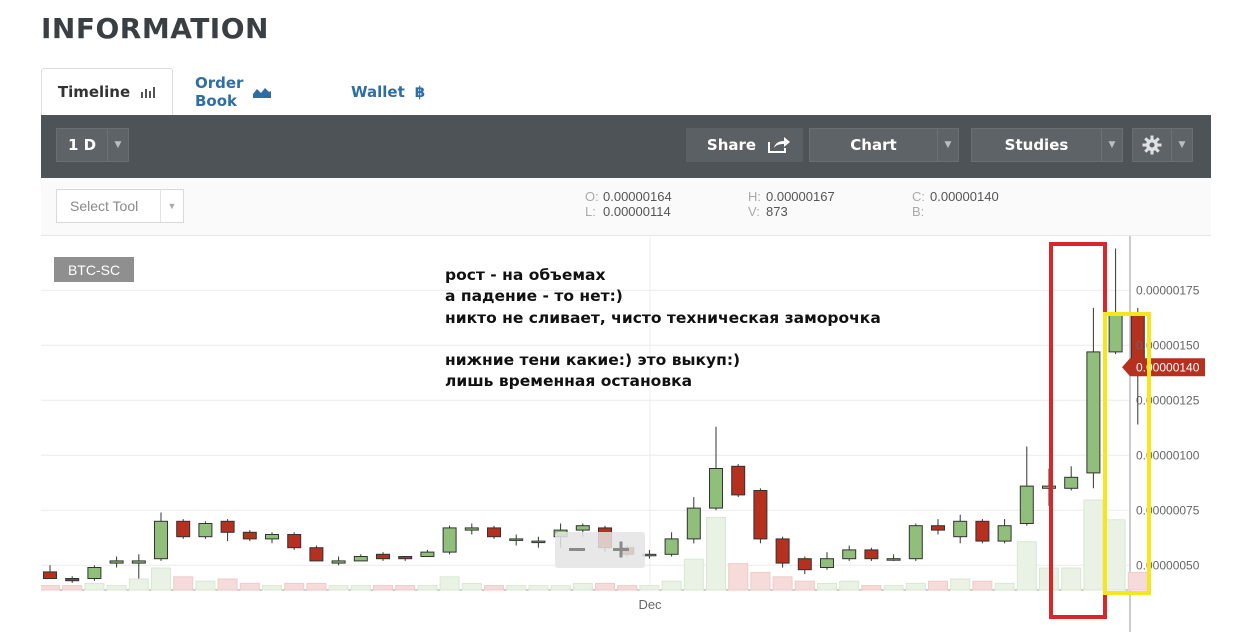 This screenshot has height=637, width=1242. I want to click on open-value: 0.00000164, so click(637, 196).